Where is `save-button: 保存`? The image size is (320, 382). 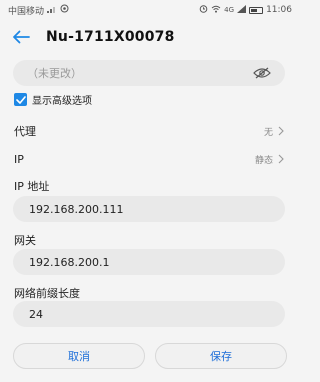
save-button: 保存 is located at coordinates (221, 356).